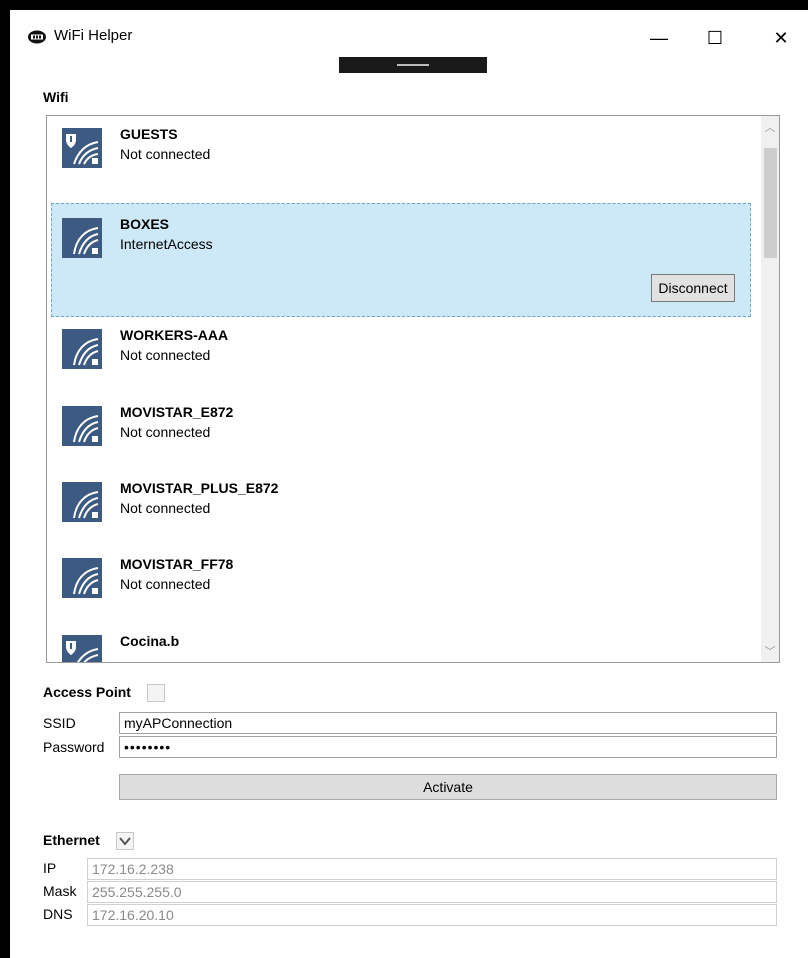 This screenshot has width=808, height=958. Describe the element at coordinates (401, 584) in the screenshot. I see `list-item: MOVISTAR_FF78 Not connected` at that location.